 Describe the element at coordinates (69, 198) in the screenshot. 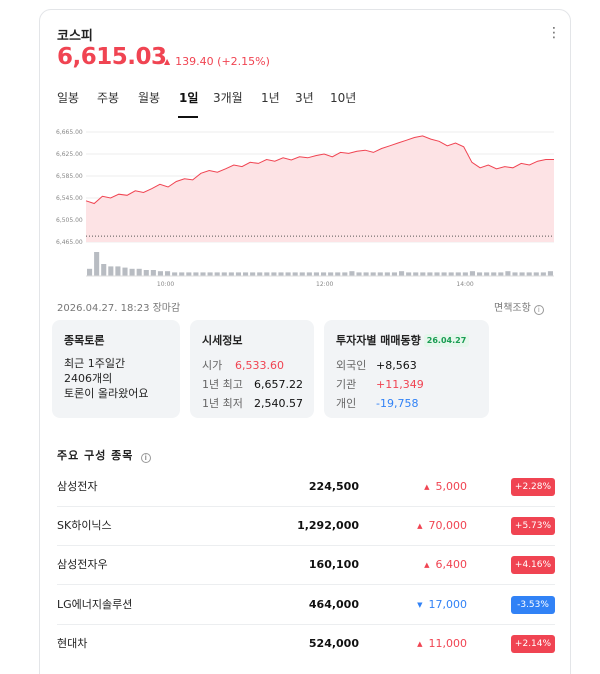

I see `y-tick-label: 6,545.00` at that location.